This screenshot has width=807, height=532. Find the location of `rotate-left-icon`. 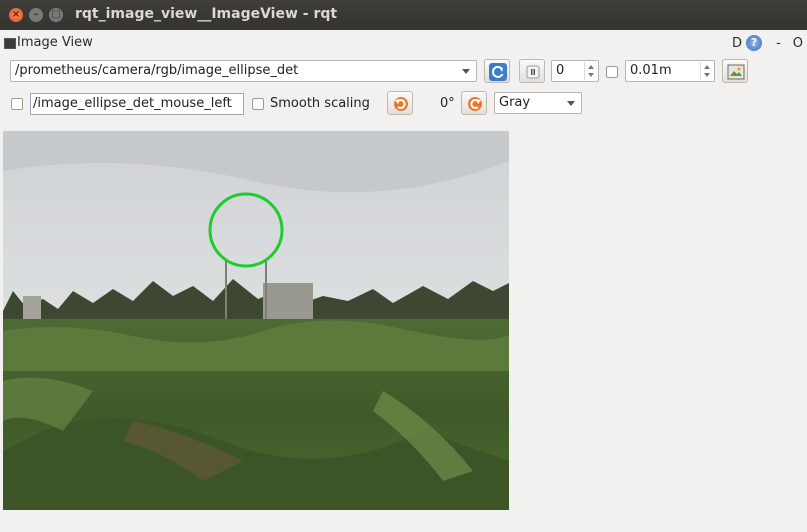

rotate-left-icon is located at coordinates (401, 104).